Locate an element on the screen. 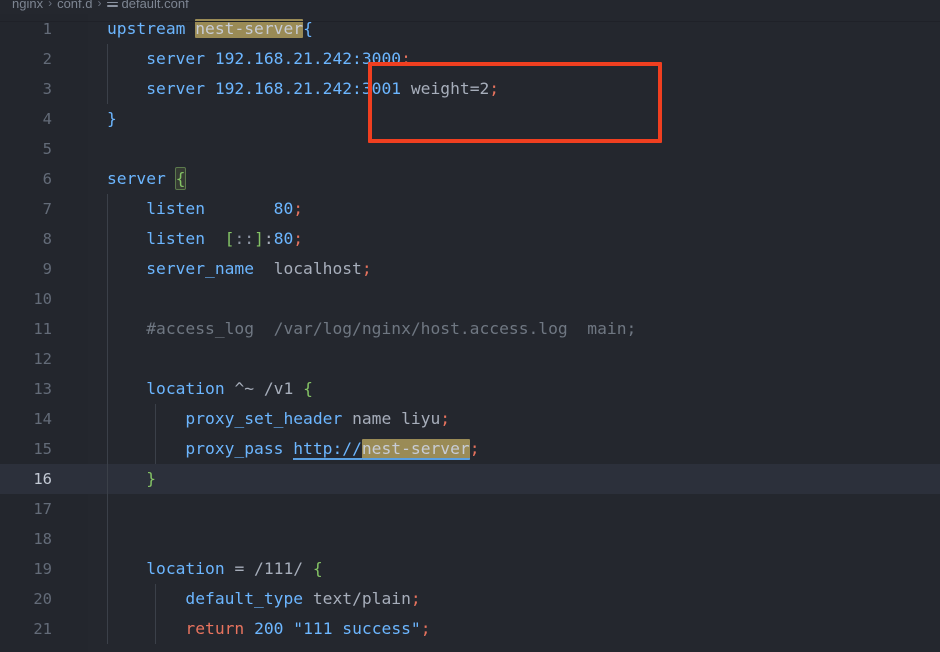  code-token: listen is located at coordinates (166, 238).